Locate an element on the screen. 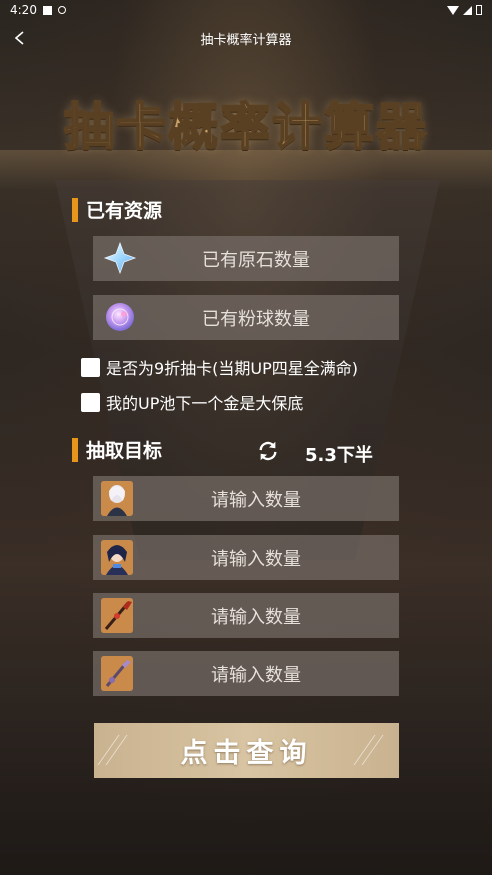 The width and height of the screenshot is (492, 875). banner-title: 抽卡概率计算器 is located at coordinates (245, 126).